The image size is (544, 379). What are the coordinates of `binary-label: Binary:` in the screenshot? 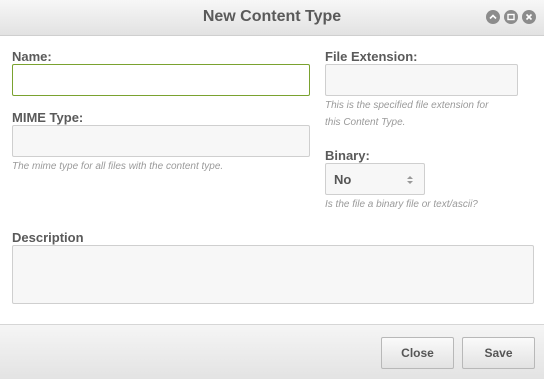 It's located at (347, 155).